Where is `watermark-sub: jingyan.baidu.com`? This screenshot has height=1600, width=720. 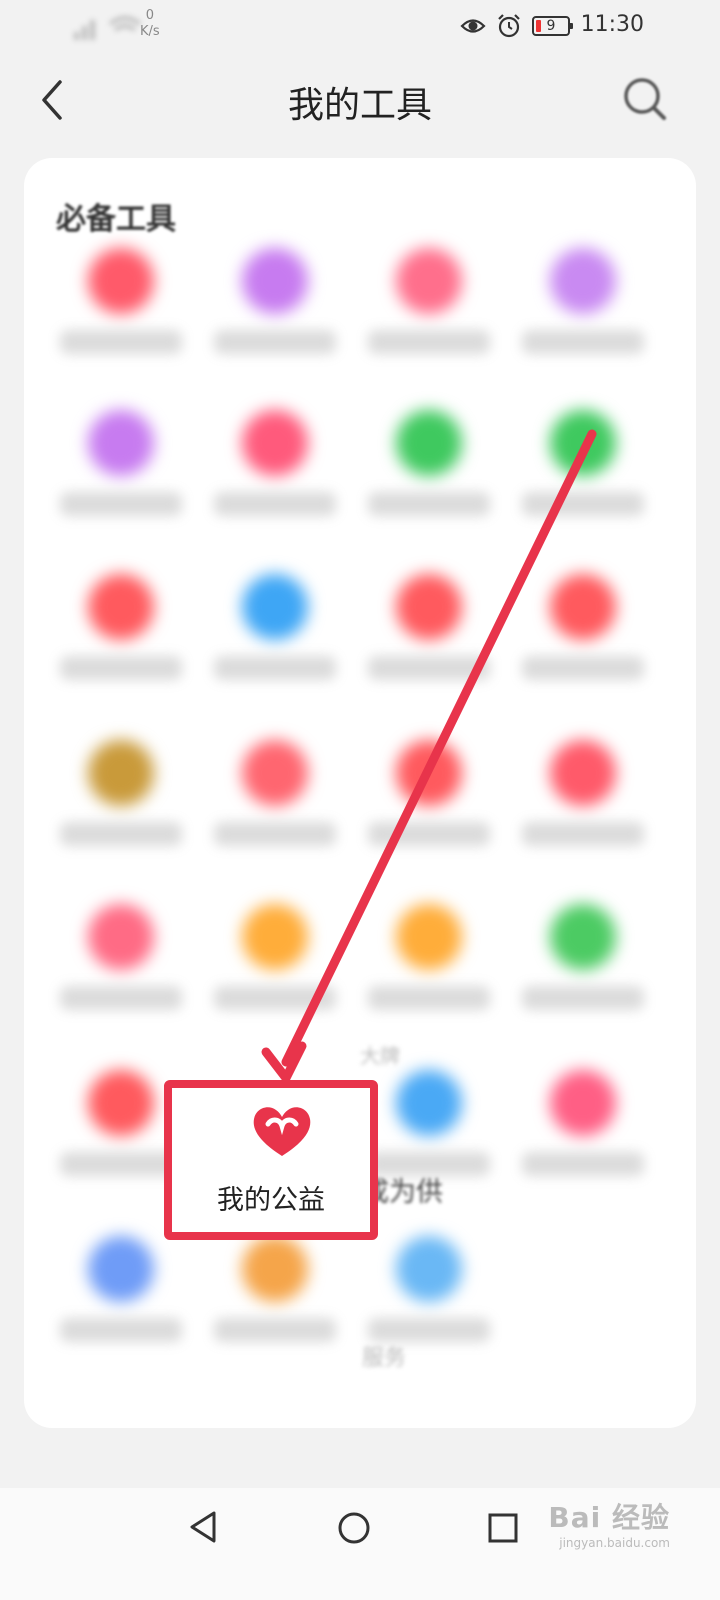
watermark-sub: jingyan.baidu.com is located at coordinates (614, 1543).